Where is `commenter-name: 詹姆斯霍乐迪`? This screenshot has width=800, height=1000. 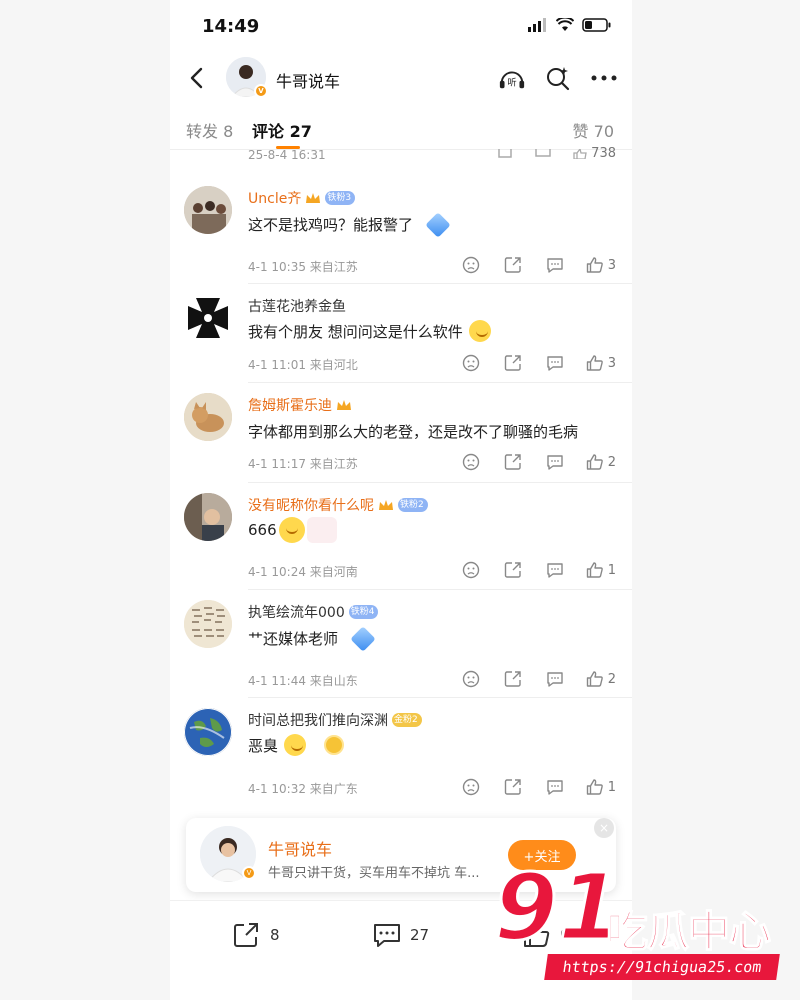
commenter-name: 詹姆斯霍乐迪 is located at coordinates (300, 405).